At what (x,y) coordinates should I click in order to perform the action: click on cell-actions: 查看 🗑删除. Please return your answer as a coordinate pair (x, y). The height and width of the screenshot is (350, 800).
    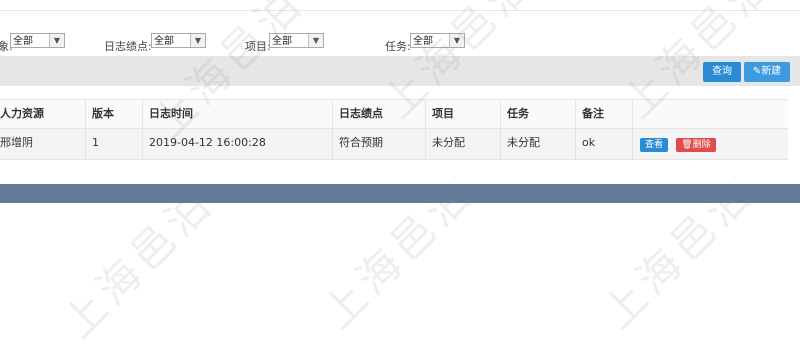
    Looking at the image, I should click on (710, 144).